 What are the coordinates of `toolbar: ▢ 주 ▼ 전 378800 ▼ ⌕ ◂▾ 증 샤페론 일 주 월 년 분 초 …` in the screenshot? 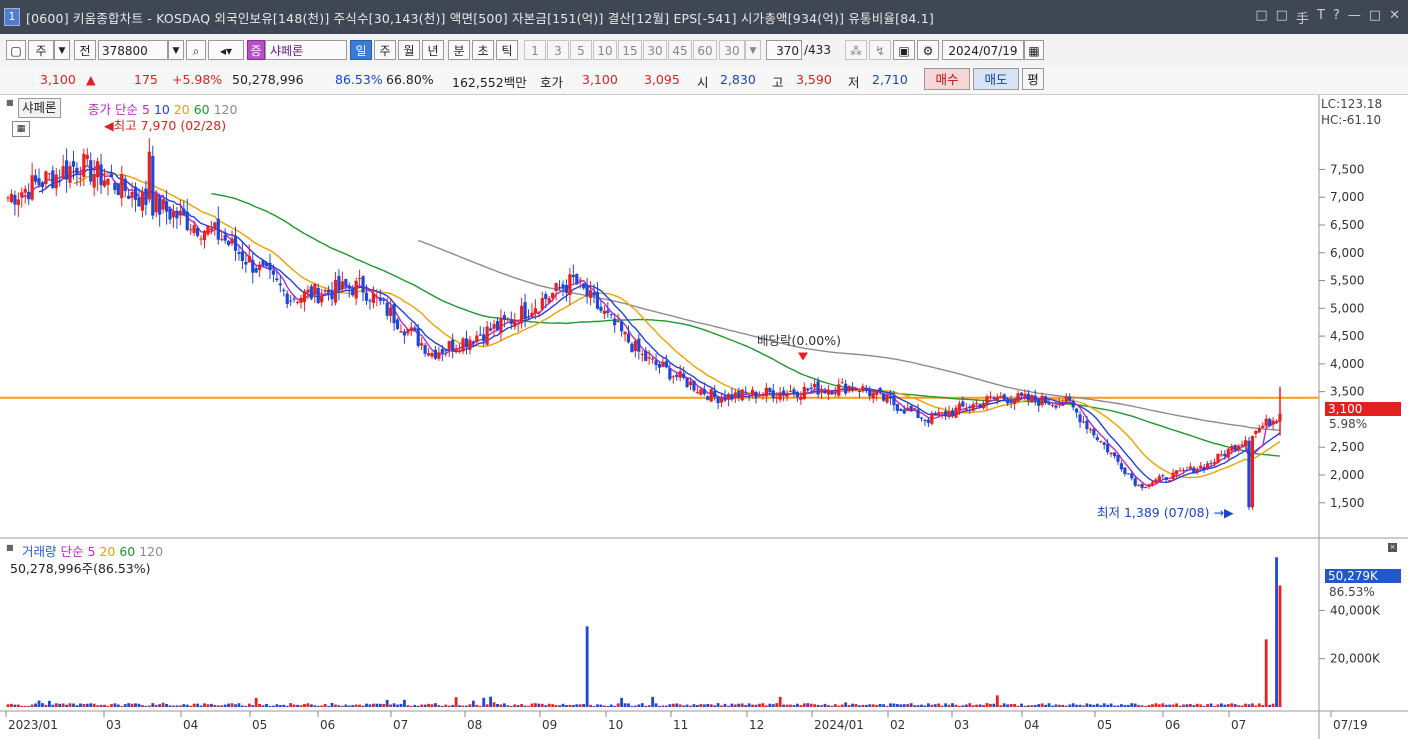 It's located at (704, 50).